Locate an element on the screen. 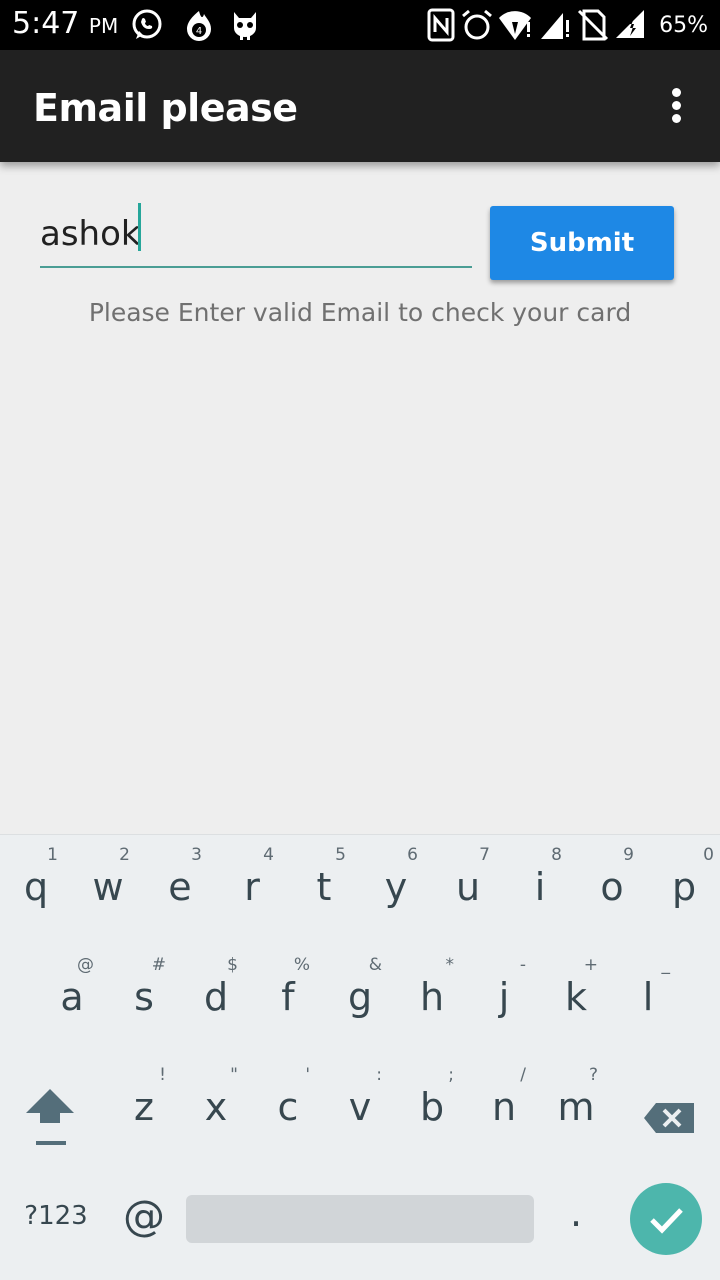 This screenshot has height=1280, width=720. svg-text: 4 is located at coordinates (199, 31).